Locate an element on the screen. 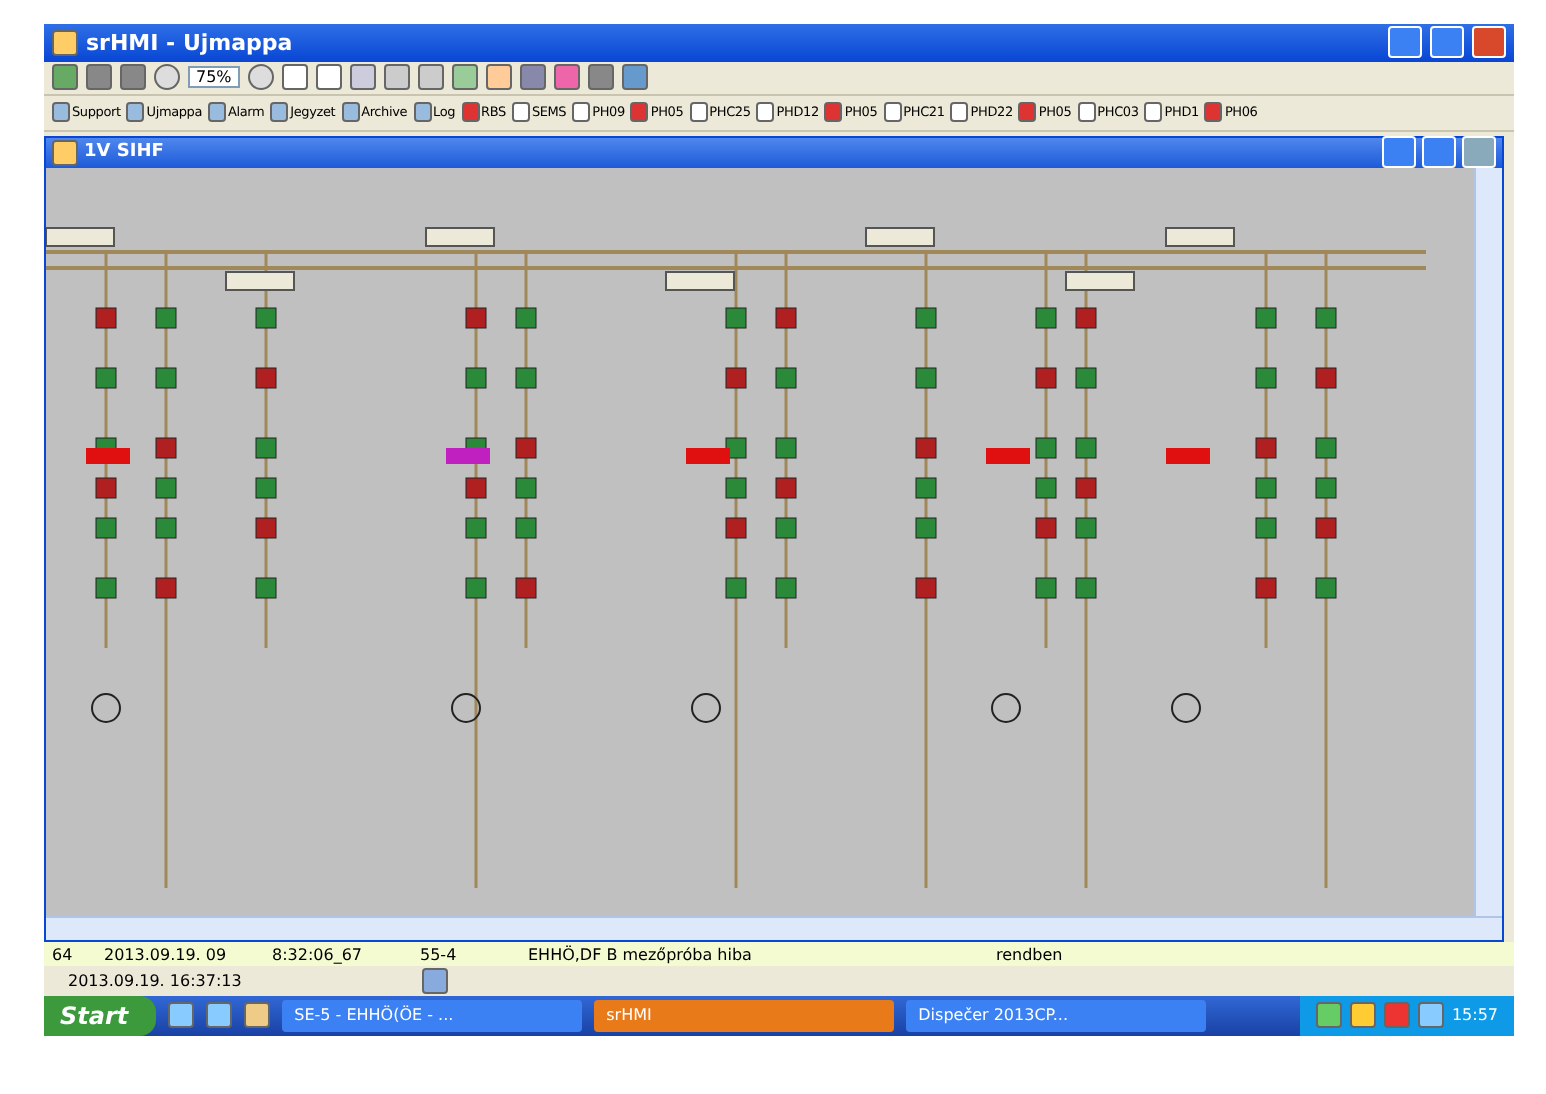 This screenshot has width=1546, height=1094. diagram-icon is located at coordinates (65, 152).